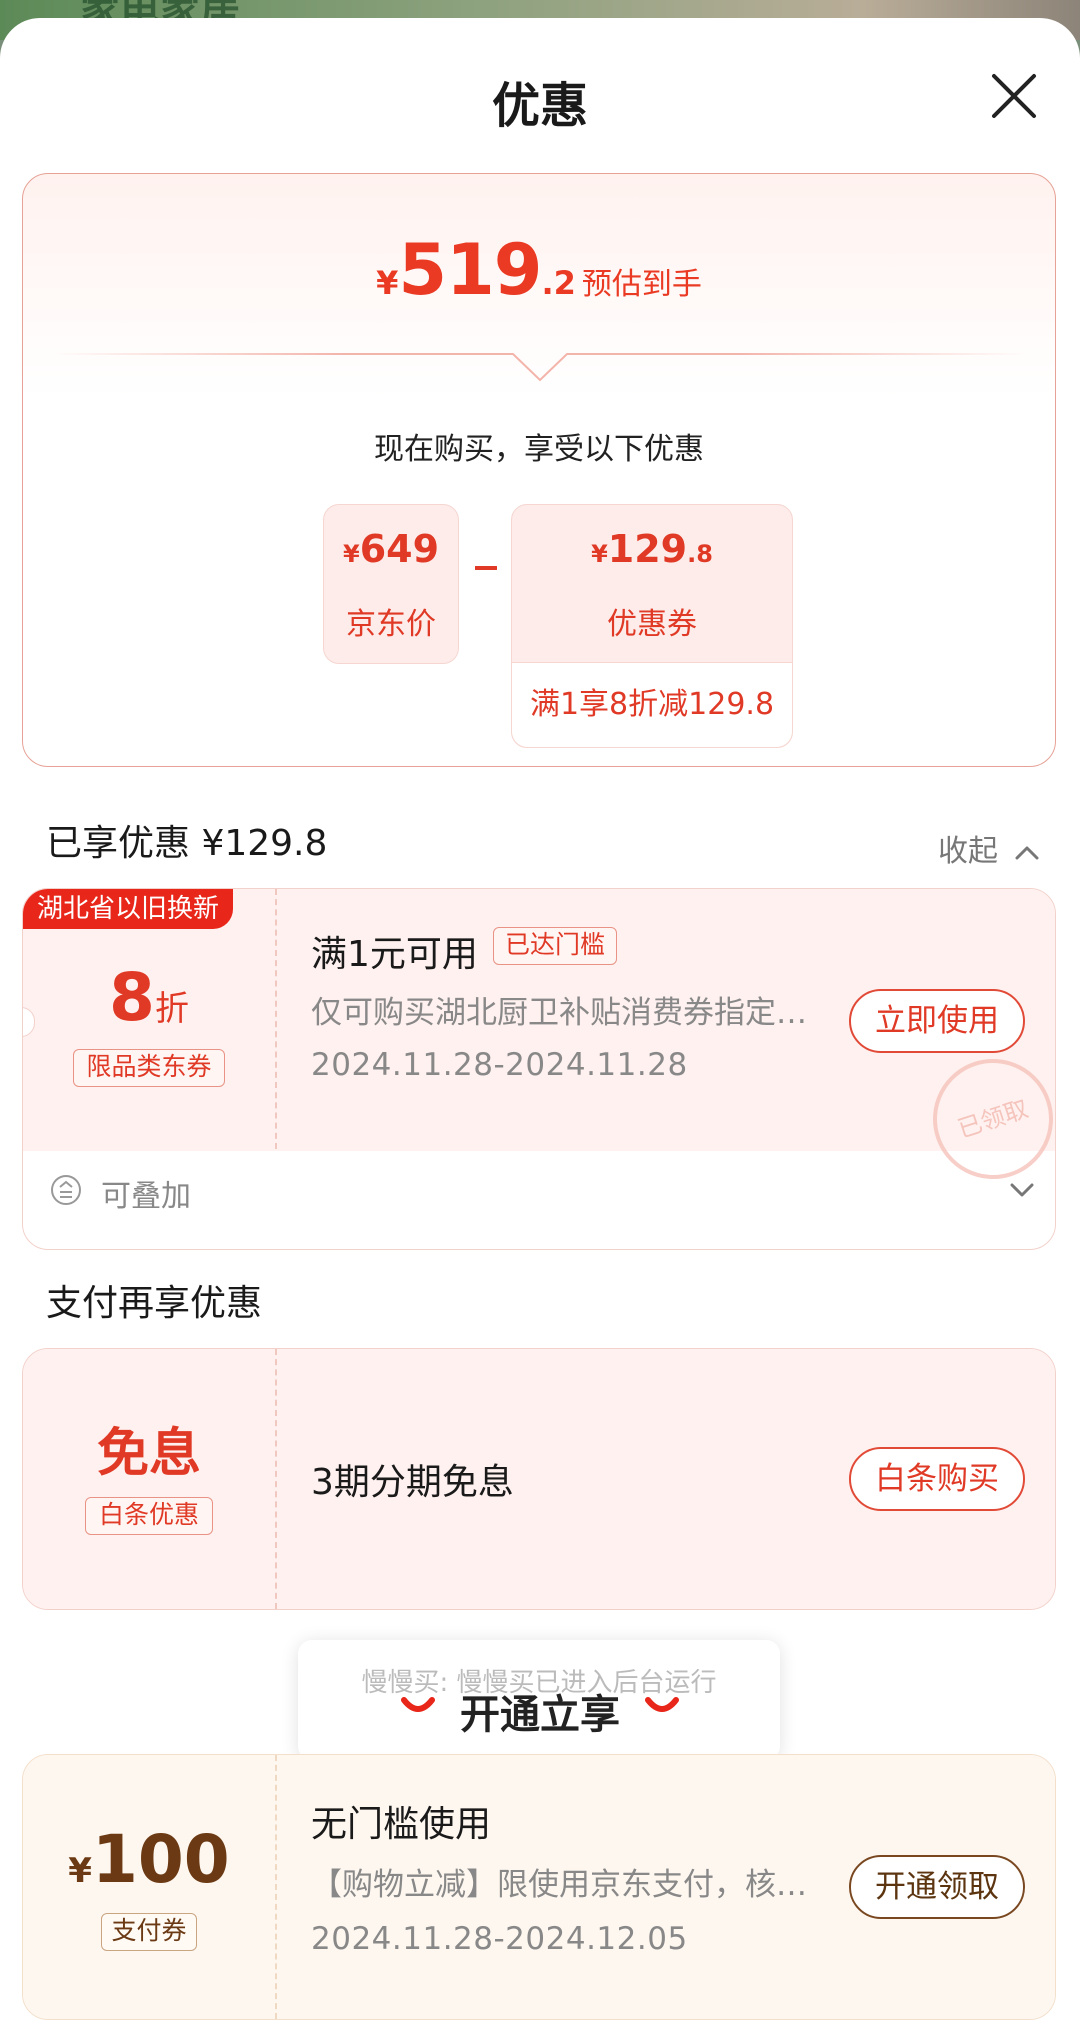 The height and width of the screenshot is (2040, 1080). Describe the element at coordinates (387, 283) in the screenshot. I see `price-currency: ¥` at that location.